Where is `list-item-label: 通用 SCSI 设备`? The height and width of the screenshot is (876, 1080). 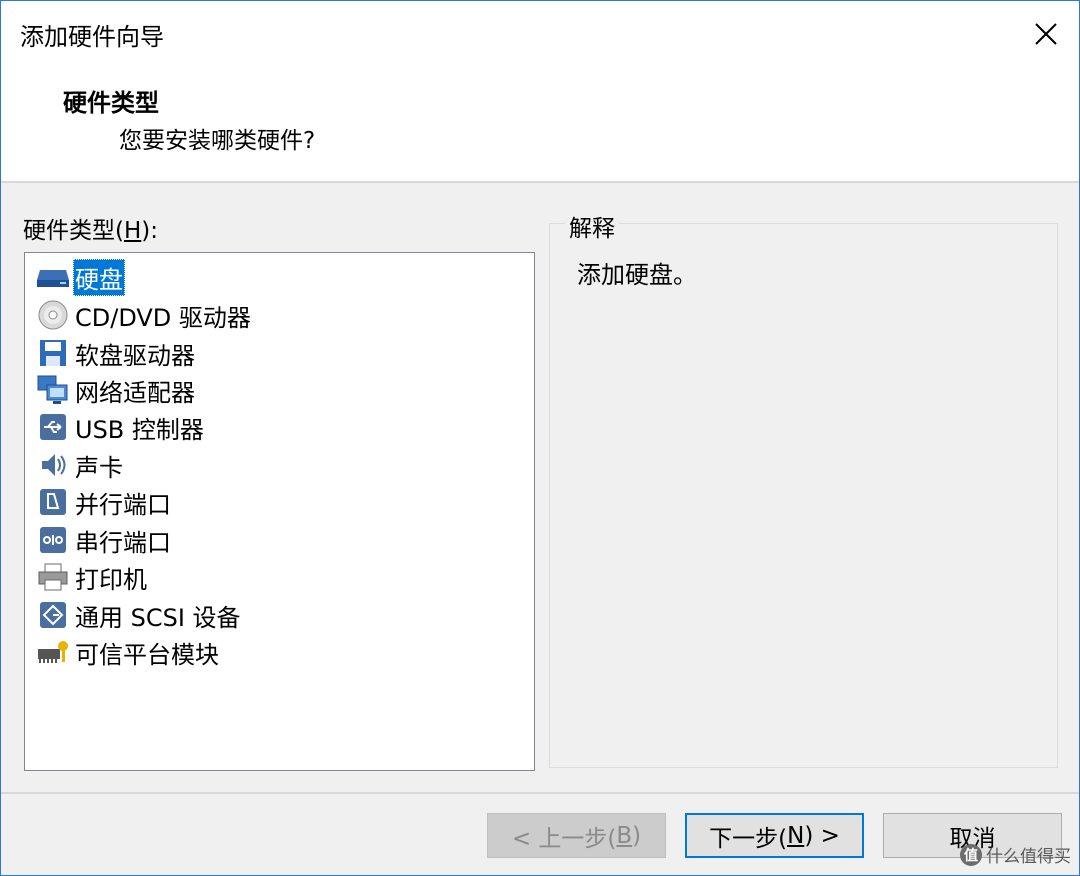 list-item-label: 通用 SCSI 设备 is located at coordinates (158, 617).